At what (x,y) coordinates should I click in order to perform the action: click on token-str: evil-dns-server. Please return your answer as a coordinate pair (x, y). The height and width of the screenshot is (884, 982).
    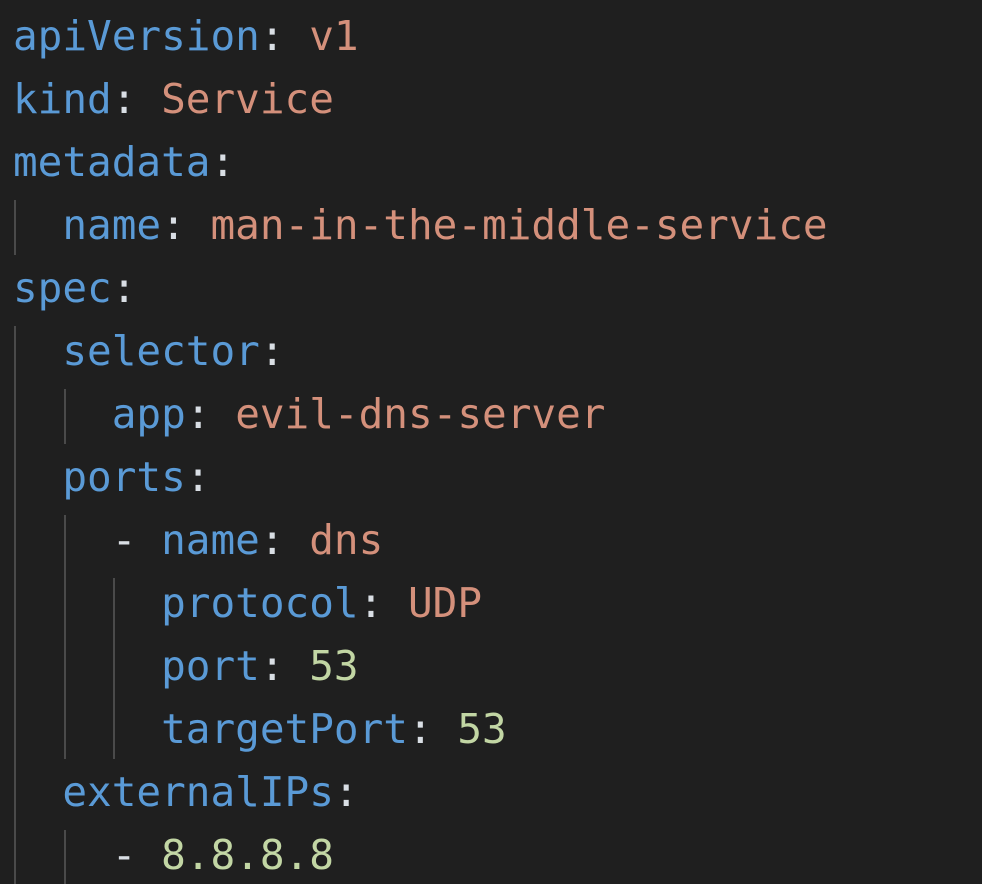
    Looking at the image, I should click on (420, 414).